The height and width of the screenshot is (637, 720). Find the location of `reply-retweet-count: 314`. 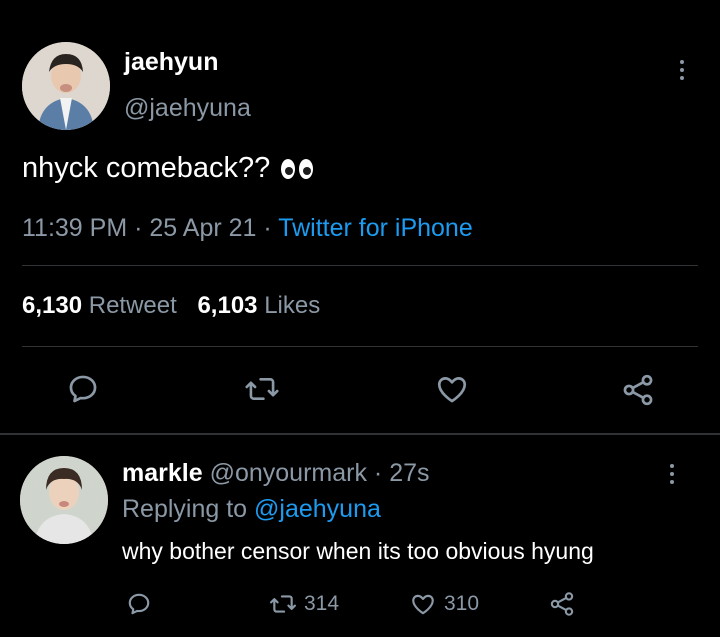

reply-retweet-count: 314 is located at coordinates (322, 603).